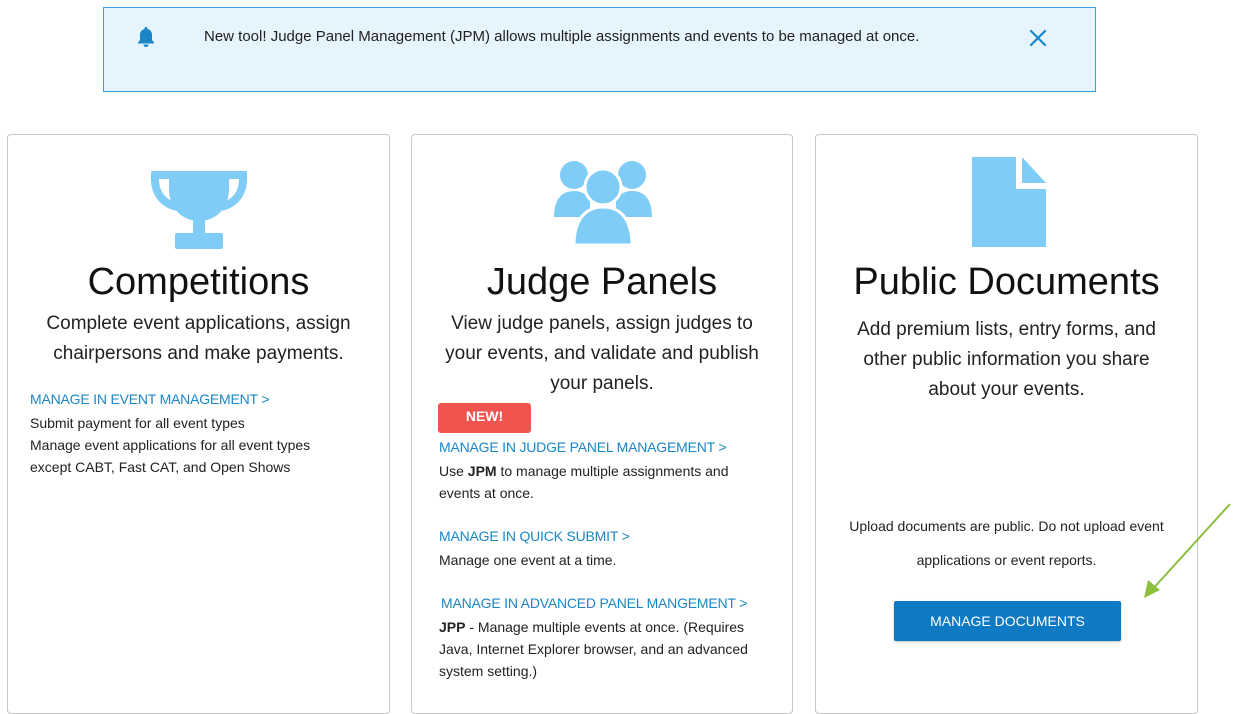 The width and height of the screenshot is (1234, 714). Describe the element at coordinates (452, 627) in the screenshot. I see `jpp-bold: JPP` at that location.